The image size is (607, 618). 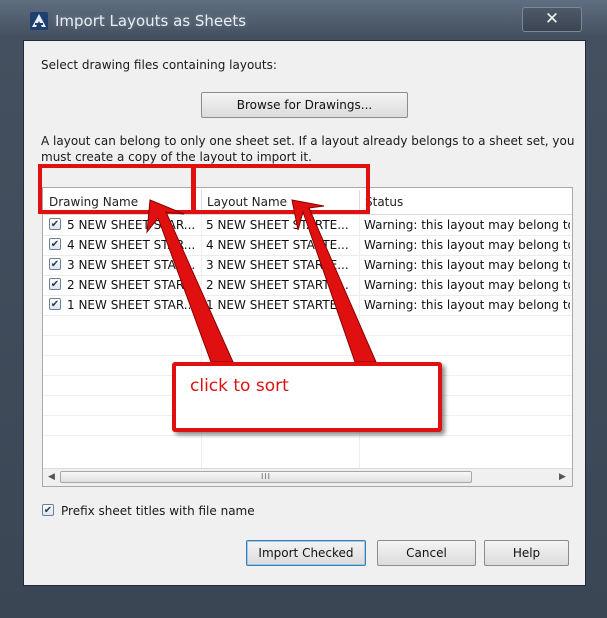 I want to click on arrow-to-layout-name, so click(x=334, y=281).